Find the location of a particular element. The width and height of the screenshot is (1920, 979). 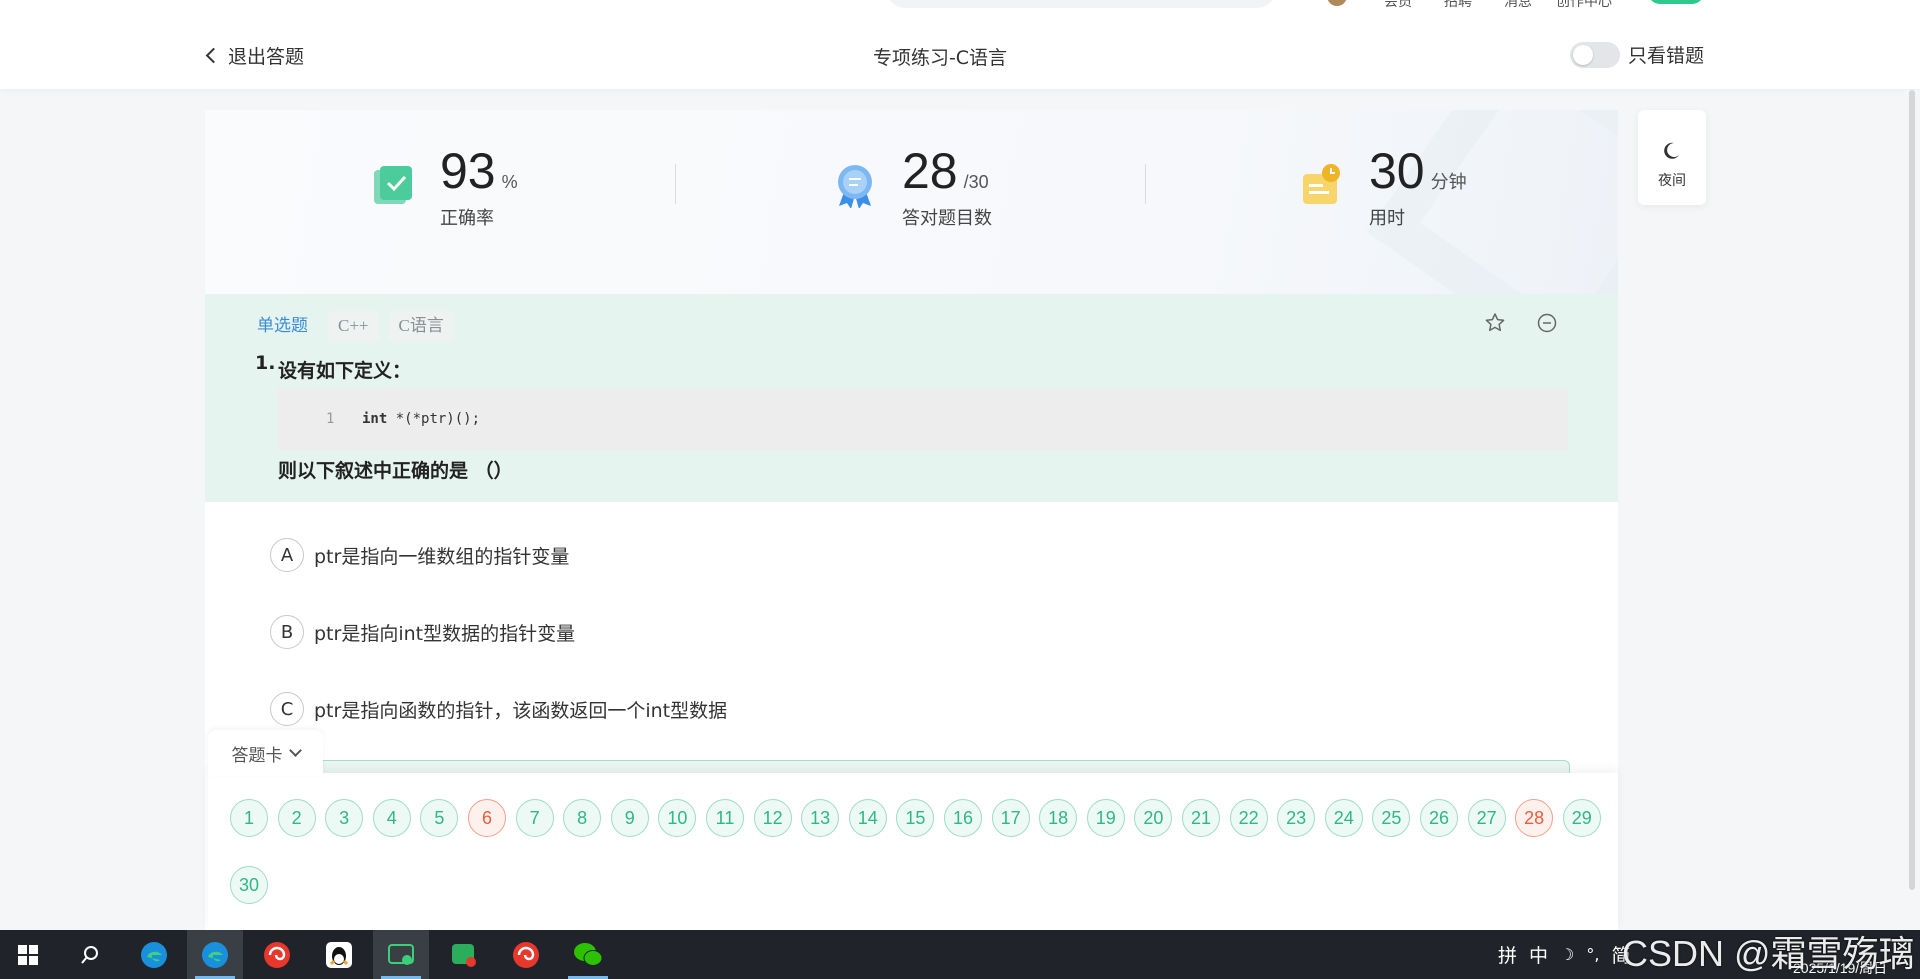

answer-card-item-23: 23 is located at coordinates (1296, 818).